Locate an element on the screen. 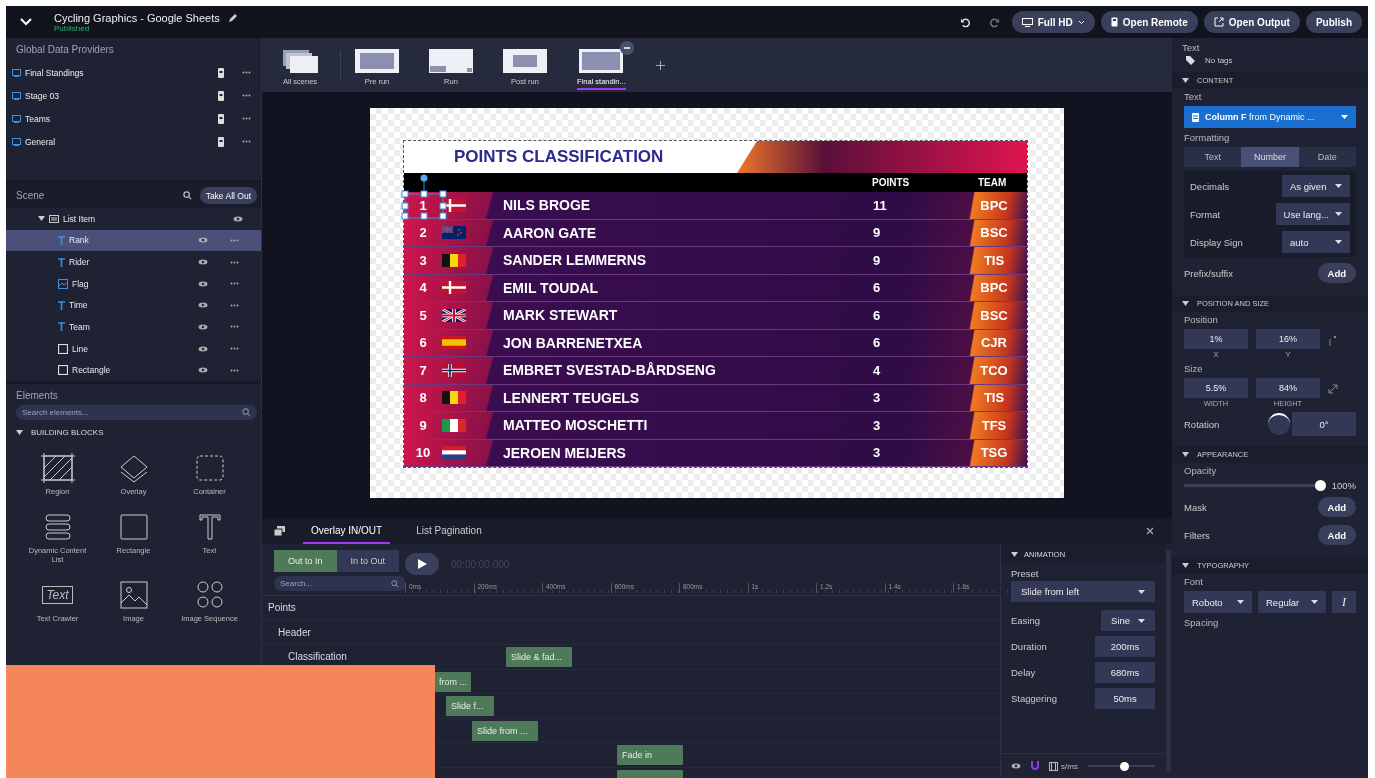 The height and width of the screenshot is (778, 1375). resolution-dropdown: Full HD is located at coordinates (1053, 22).